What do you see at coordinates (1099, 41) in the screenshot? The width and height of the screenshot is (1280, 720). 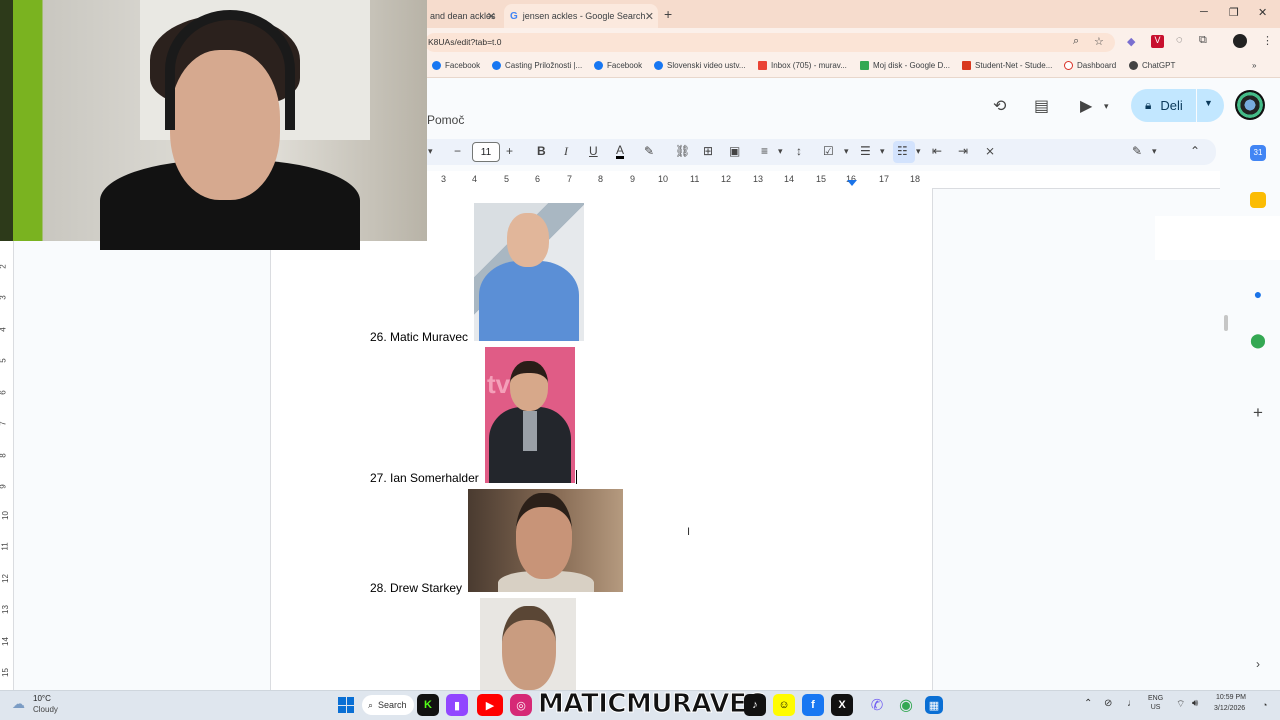 I see `star-icon: ☆` at bounding box center [1099, 41].